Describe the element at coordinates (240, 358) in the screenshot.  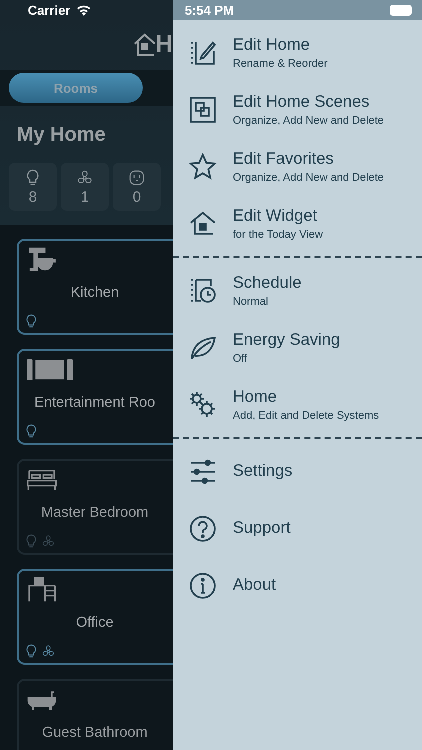
I see `menu-item-subtitle: Off` at that location.